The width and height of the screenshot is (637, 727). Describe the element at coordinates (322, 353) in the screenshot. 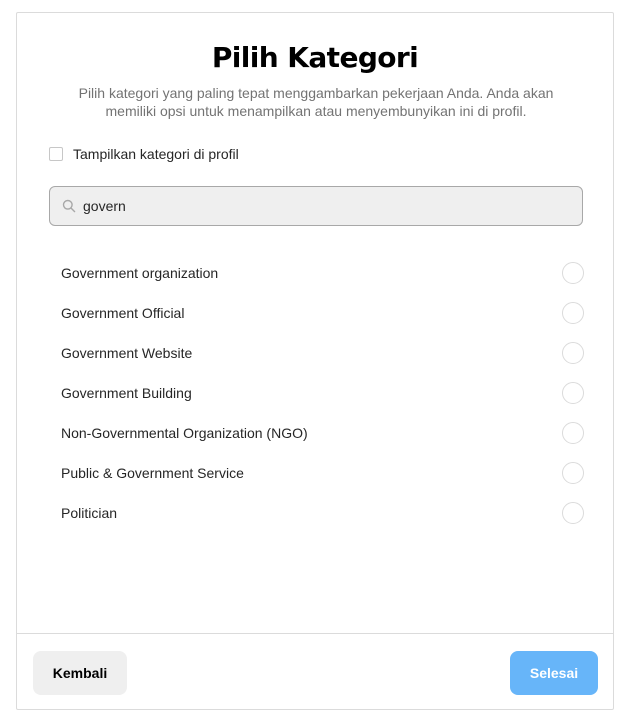

I see `list-item: Government Website` at that location.